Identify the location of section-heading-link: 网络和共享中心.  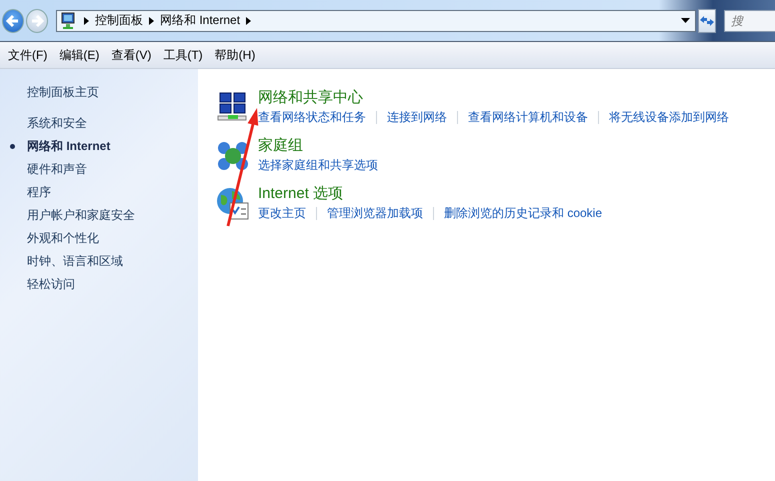
(310, 98).